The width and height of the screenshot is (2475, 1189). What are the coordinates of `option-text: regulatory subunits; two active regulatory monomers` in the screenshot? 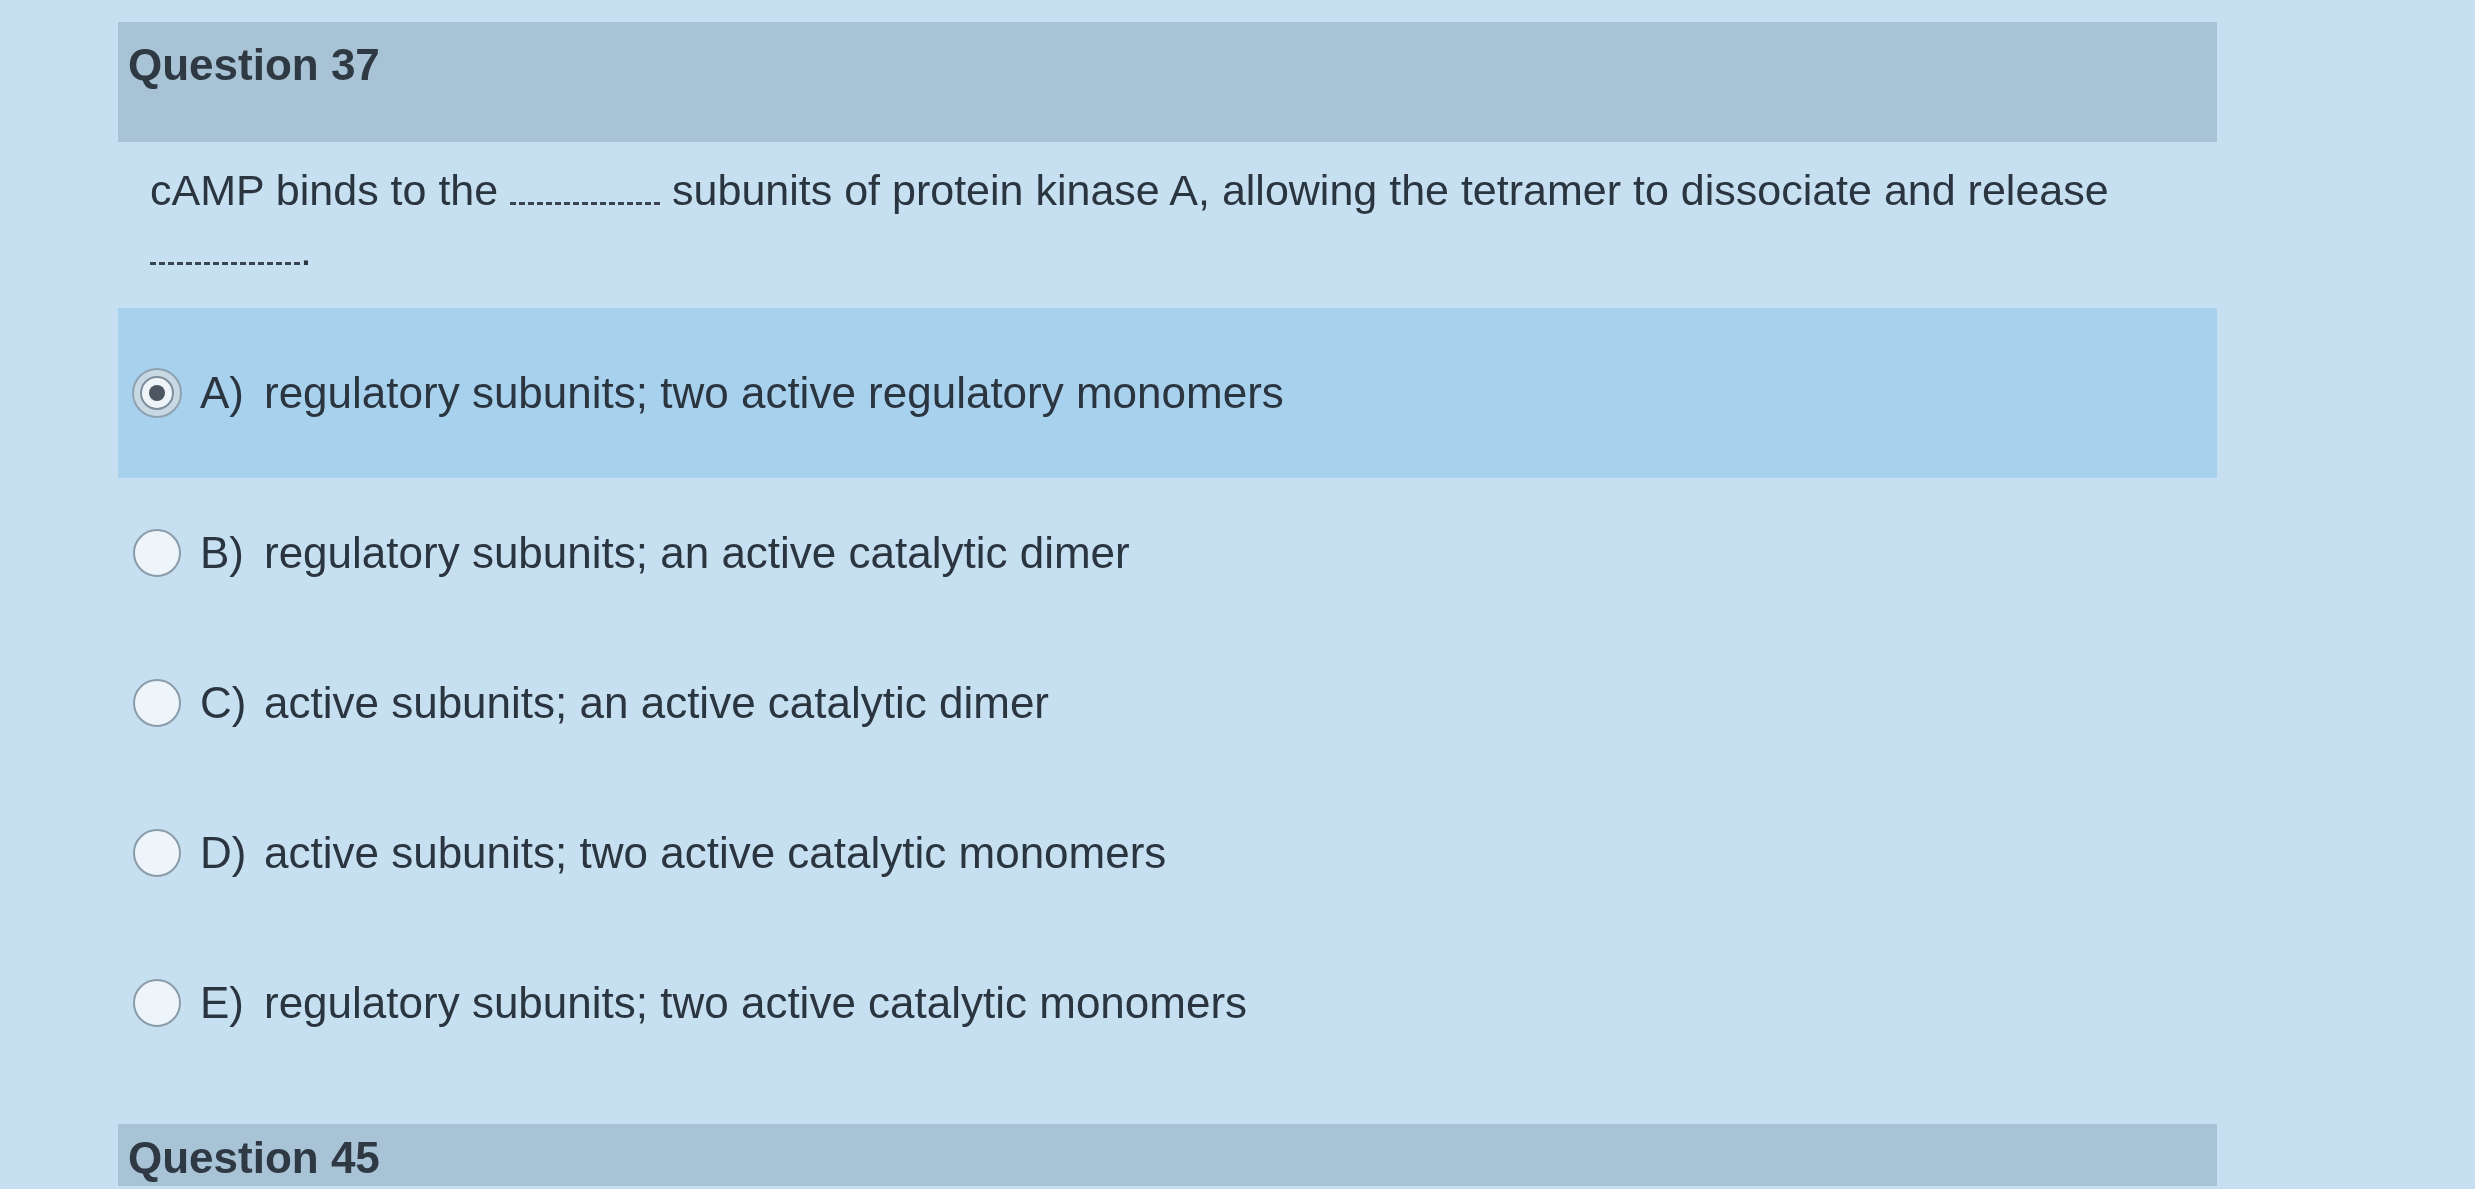 It's located at (774, 393).